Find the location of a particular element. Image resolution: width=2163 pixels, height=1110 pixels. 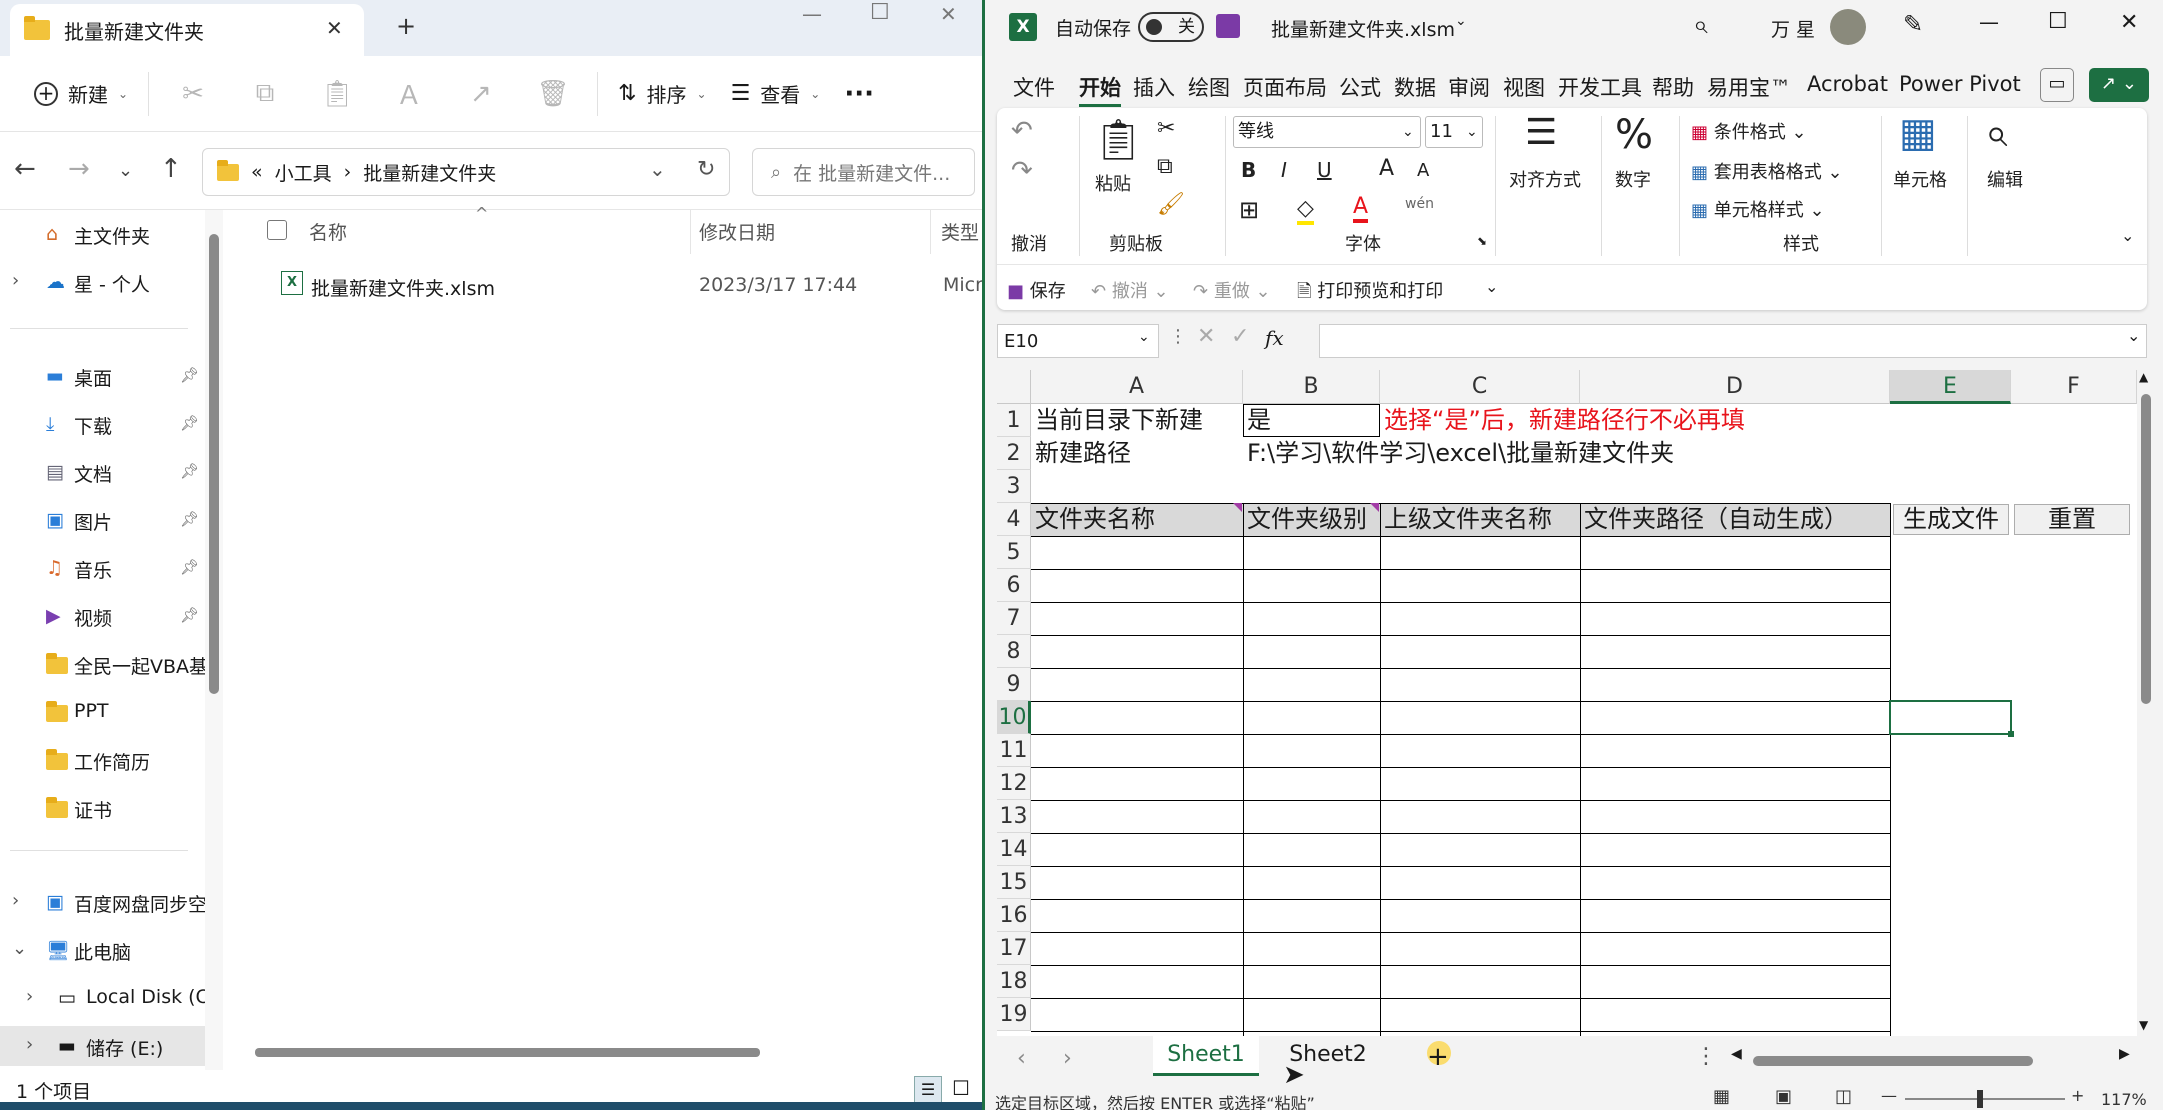

column-header-a: A is located at coordinates (1137, 387).